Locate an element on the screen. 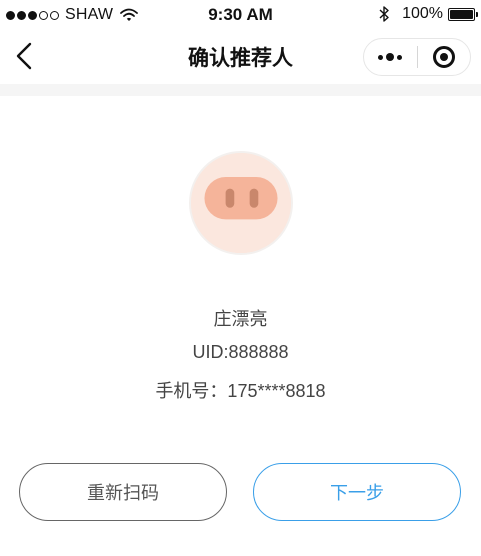  more-button is located at coordinates (390, 57).